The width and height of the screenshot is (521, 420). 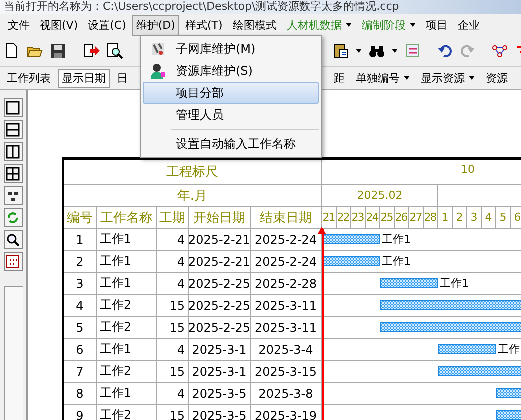 I want to click on menu-option: 资源库维护(S), so click(x=231, y=71).